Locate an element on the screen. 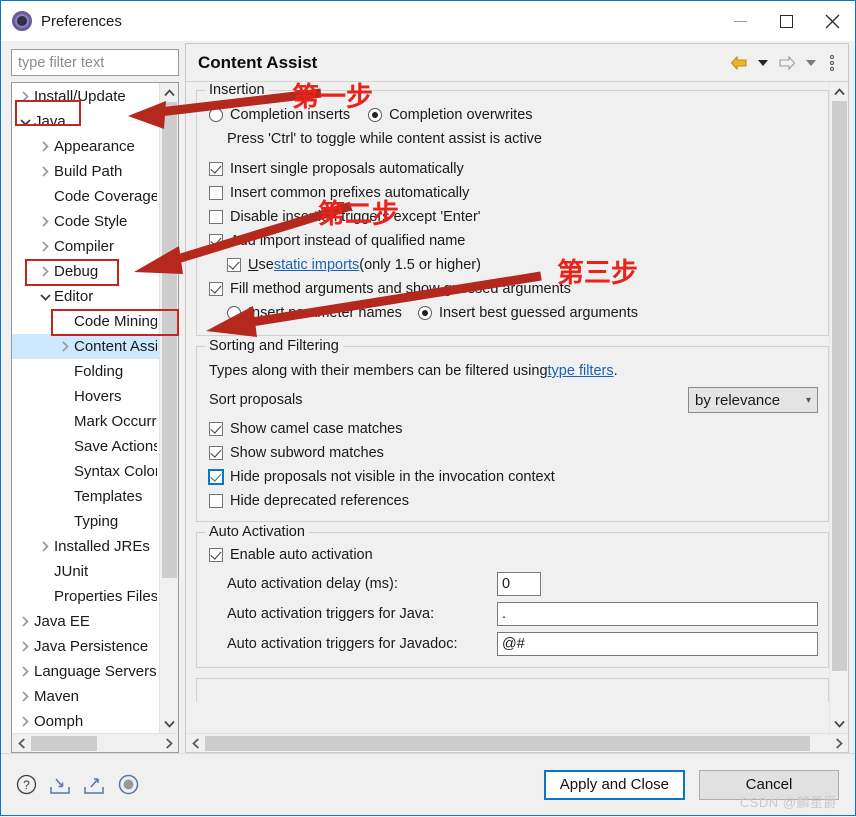  insert-parameter-names-radio is located at coordinates (234, 313).